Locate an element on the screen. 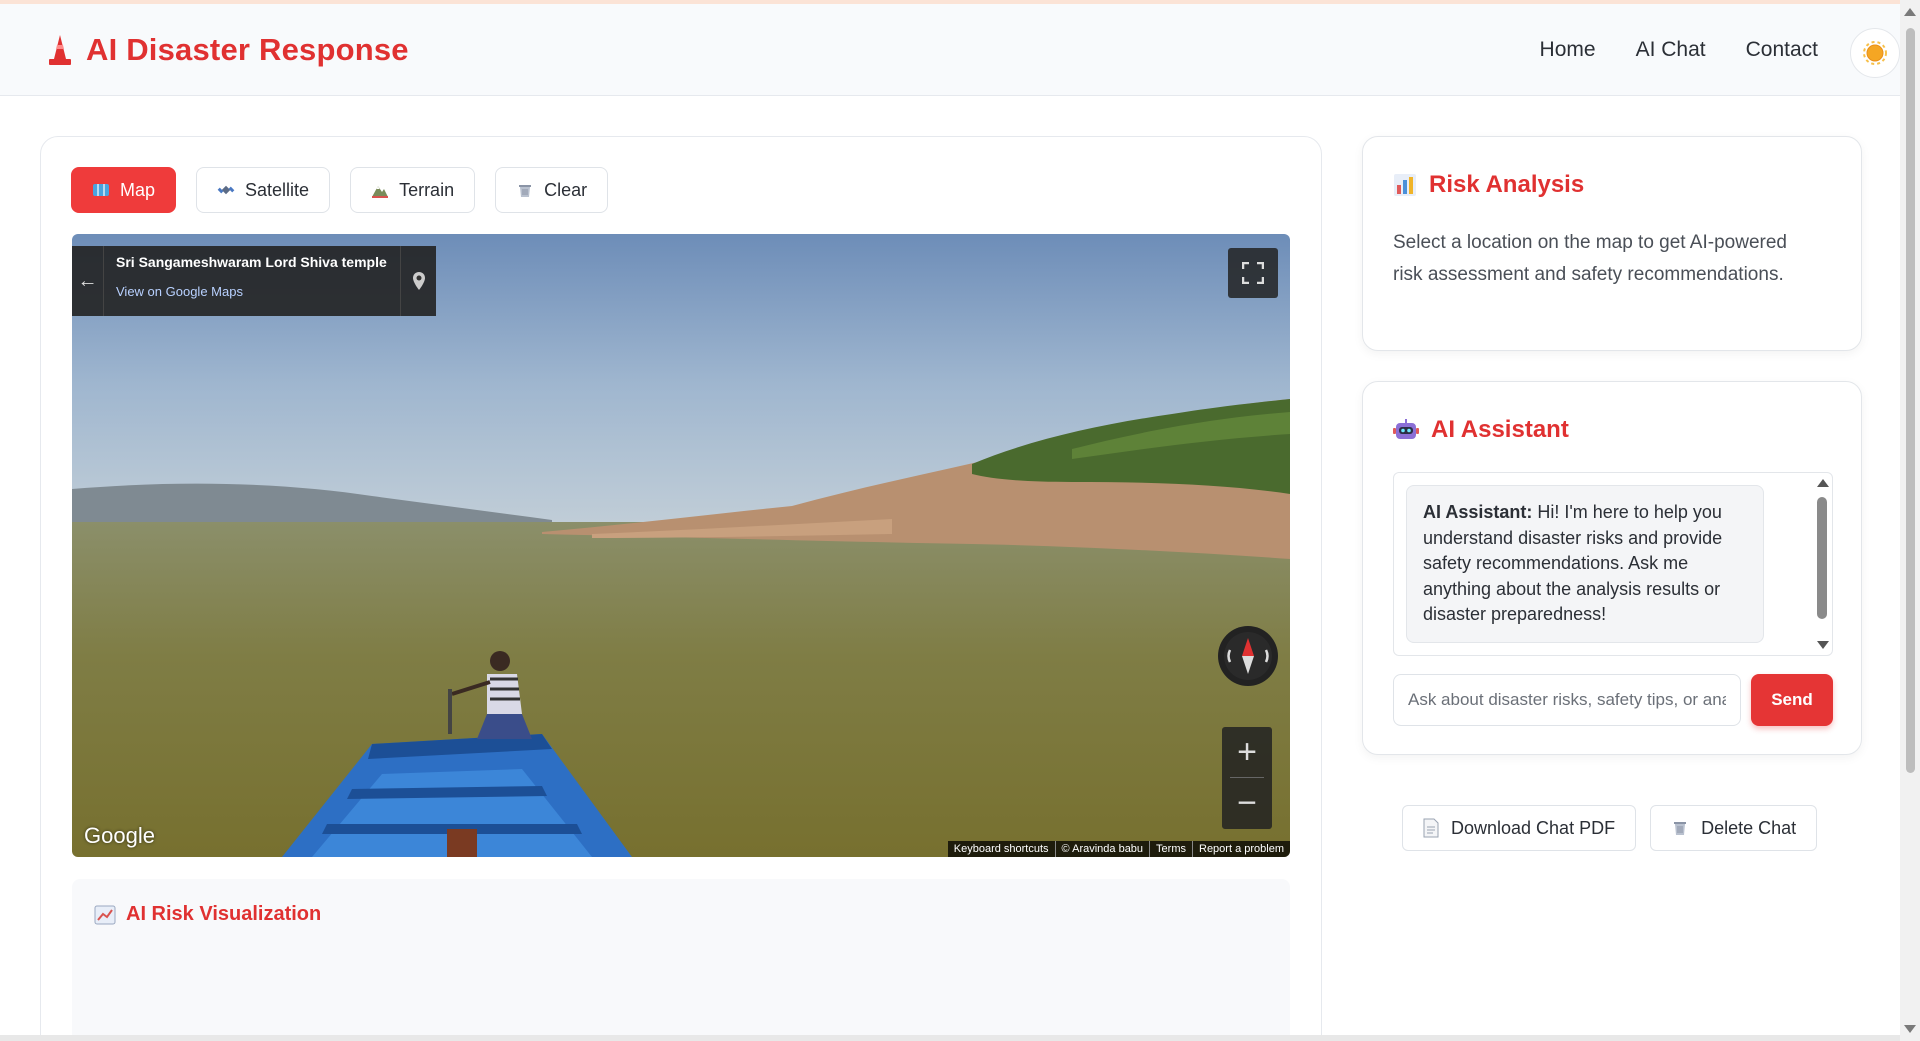 The width and height of the screenshot is (1920, 1041). report-problem-link: Report a problem is located at coordinates (1241, 849).